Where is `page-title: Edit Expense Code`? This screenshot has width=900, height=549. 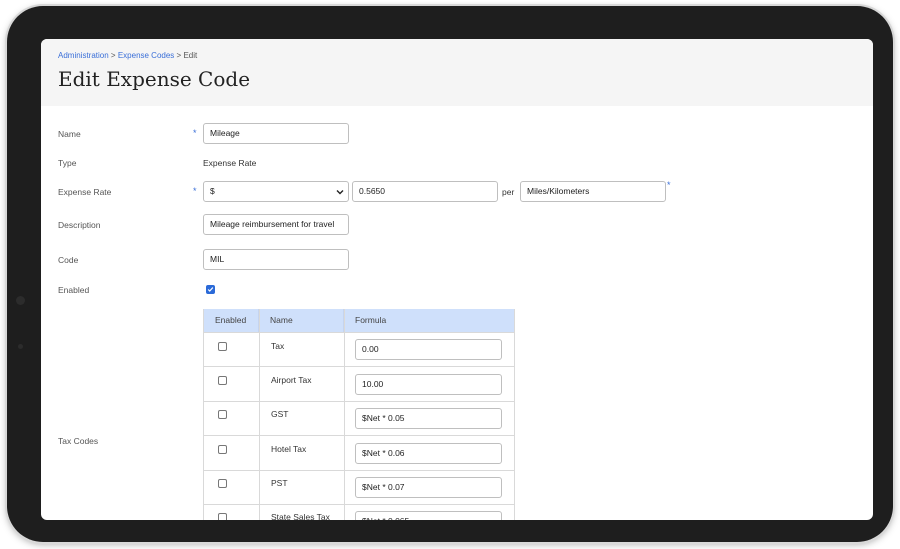 page-title: Edit Expense Code is located at coordinates (154, 79).